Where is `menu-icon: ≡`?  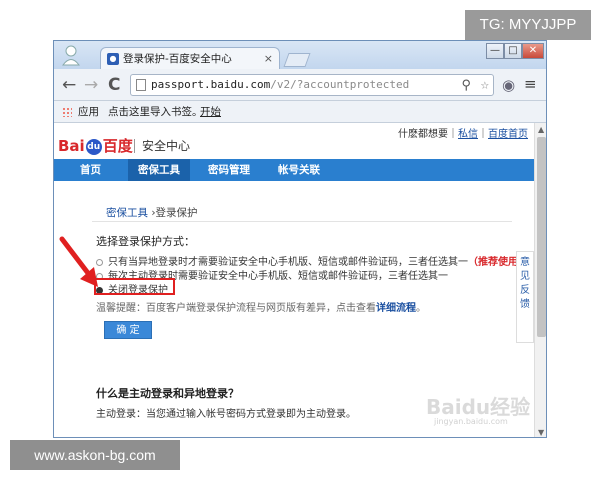
menu-icon: ≡ is located at coordinates (530, 84).